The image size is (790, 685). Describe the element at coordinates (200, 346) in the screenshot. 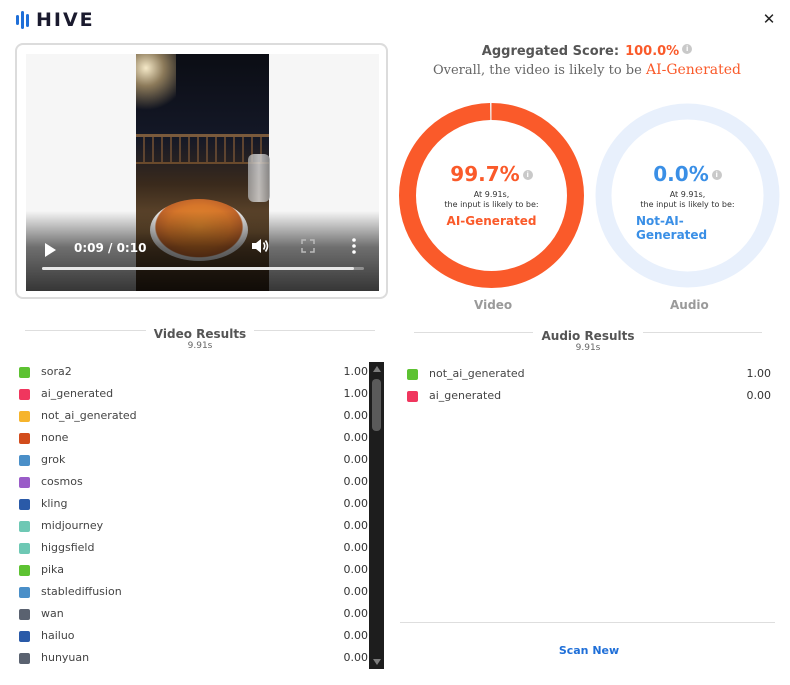

I see `video-results-time: 9.91s` at that location.